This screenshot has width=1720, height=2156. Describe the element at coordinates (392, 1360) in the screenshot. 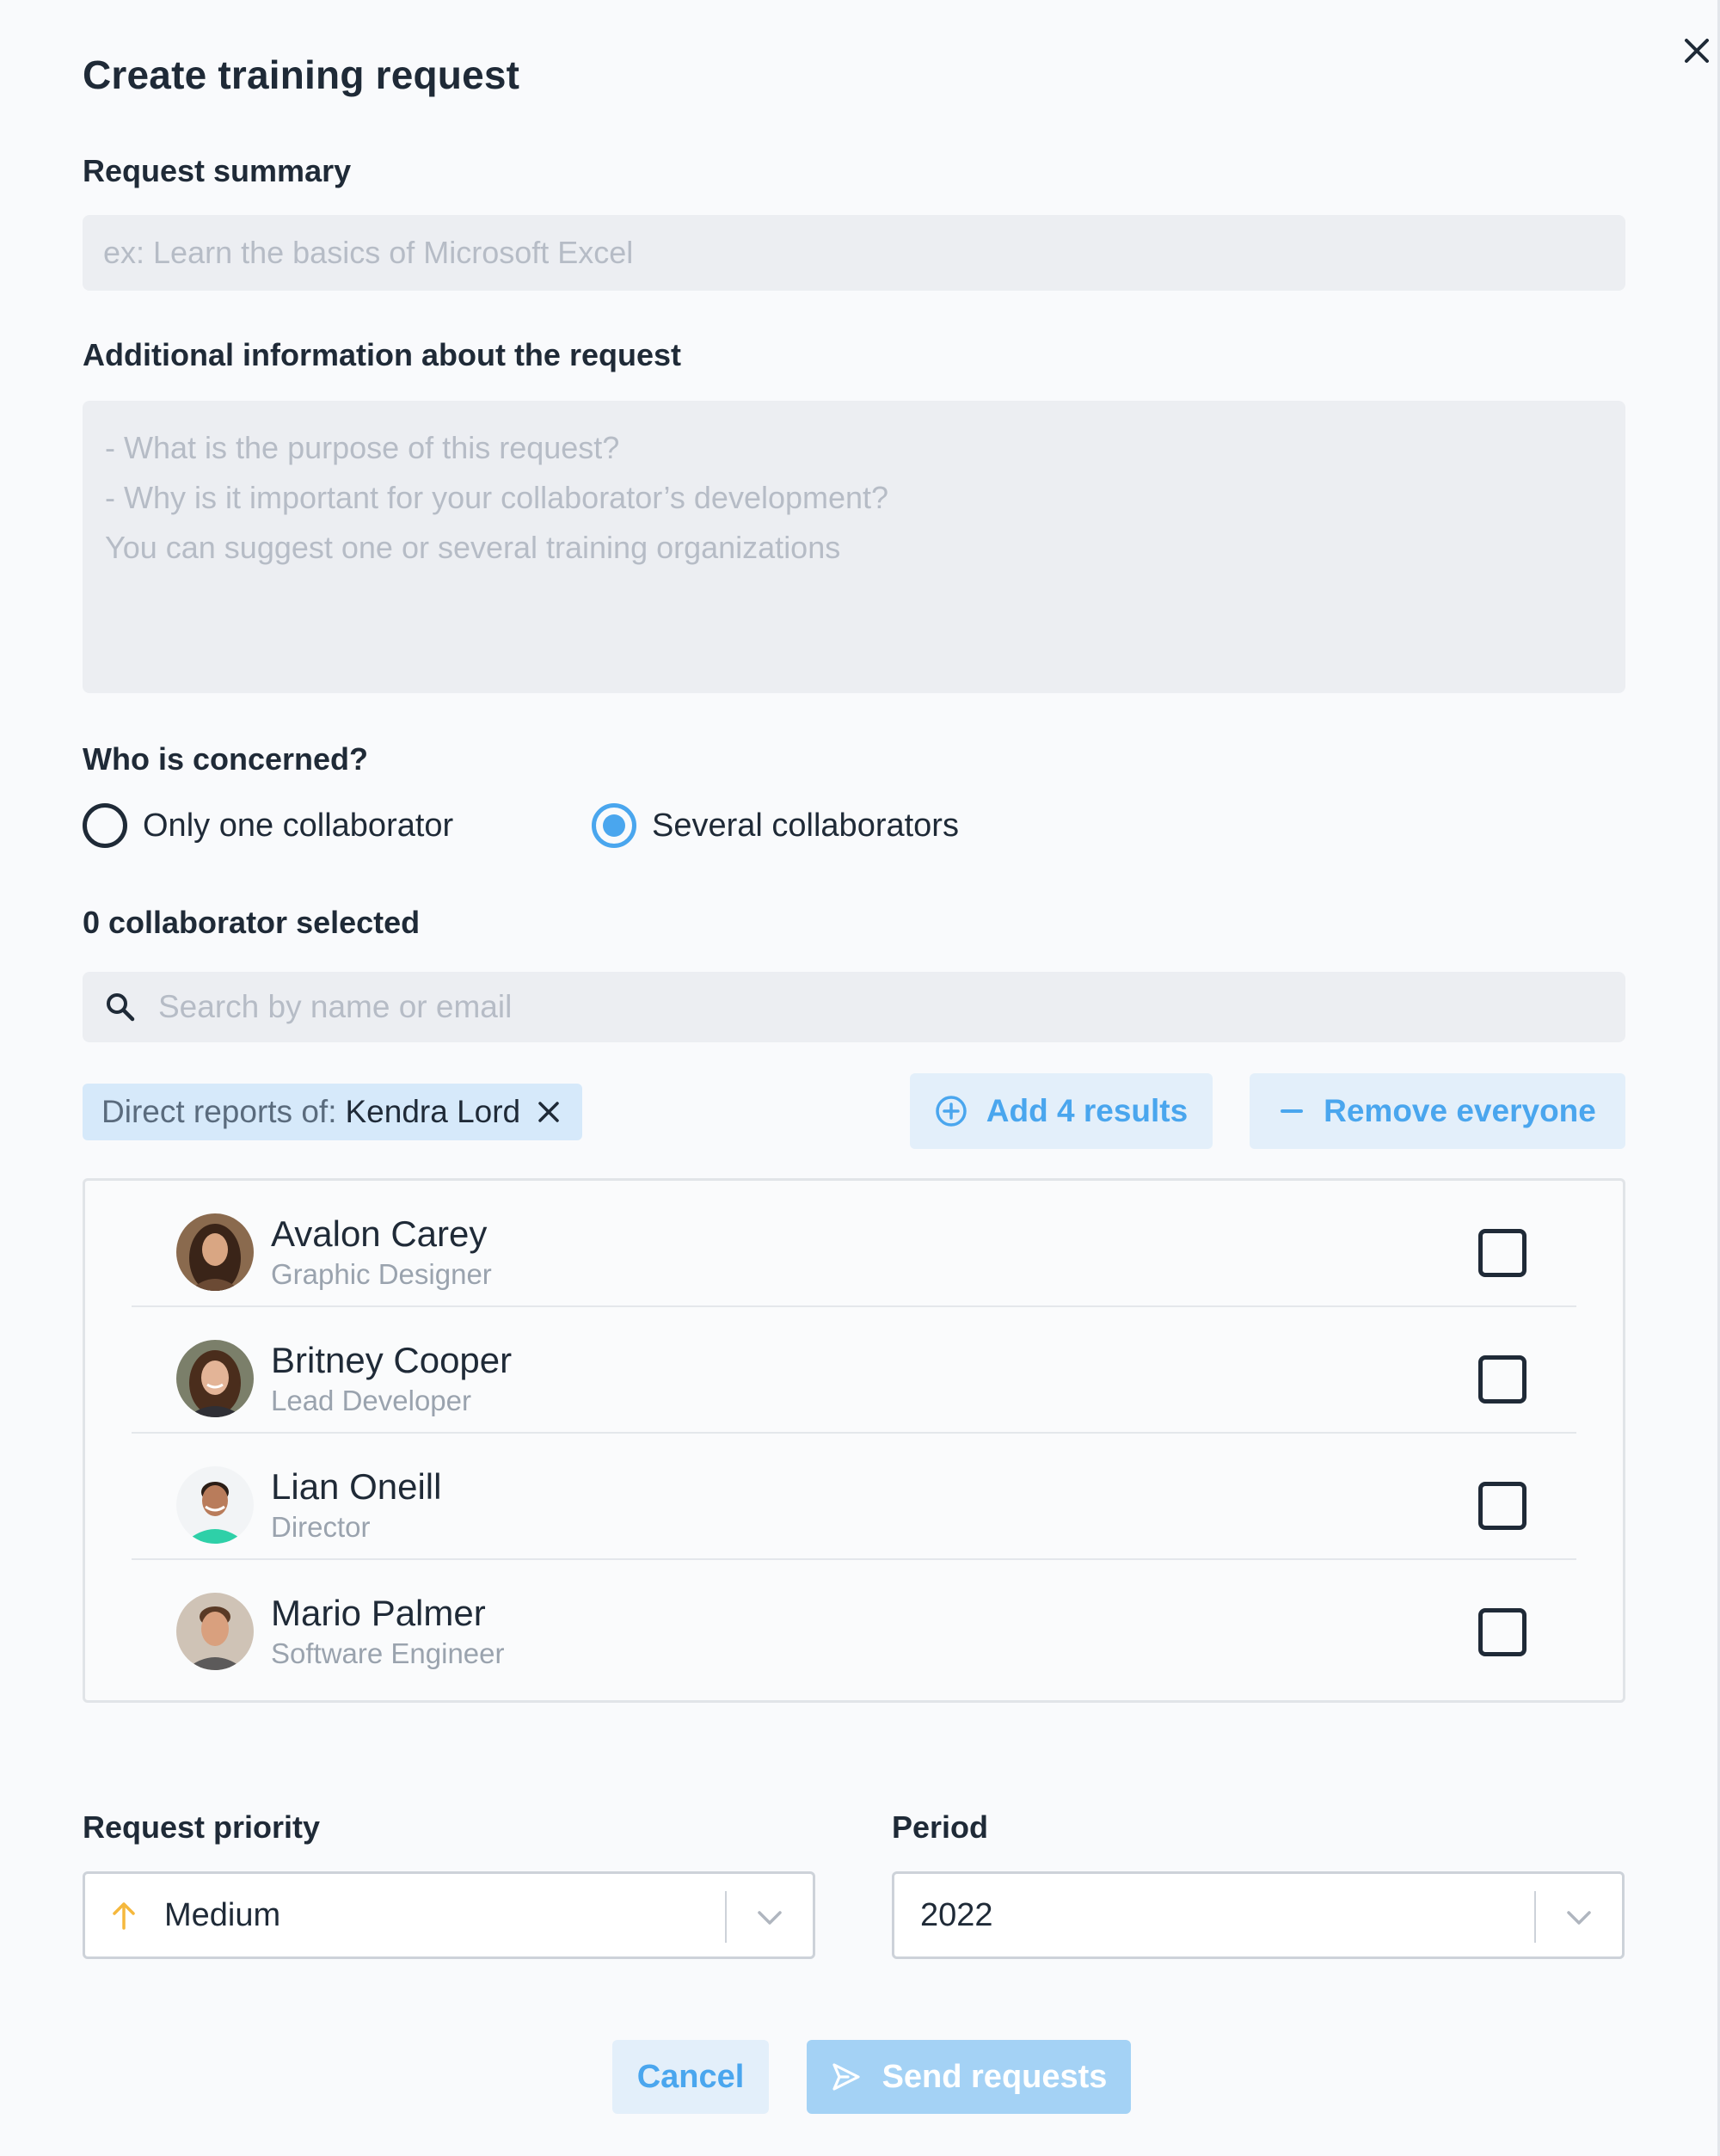

I see `collaborator-name: Britney Cooper` at that location.